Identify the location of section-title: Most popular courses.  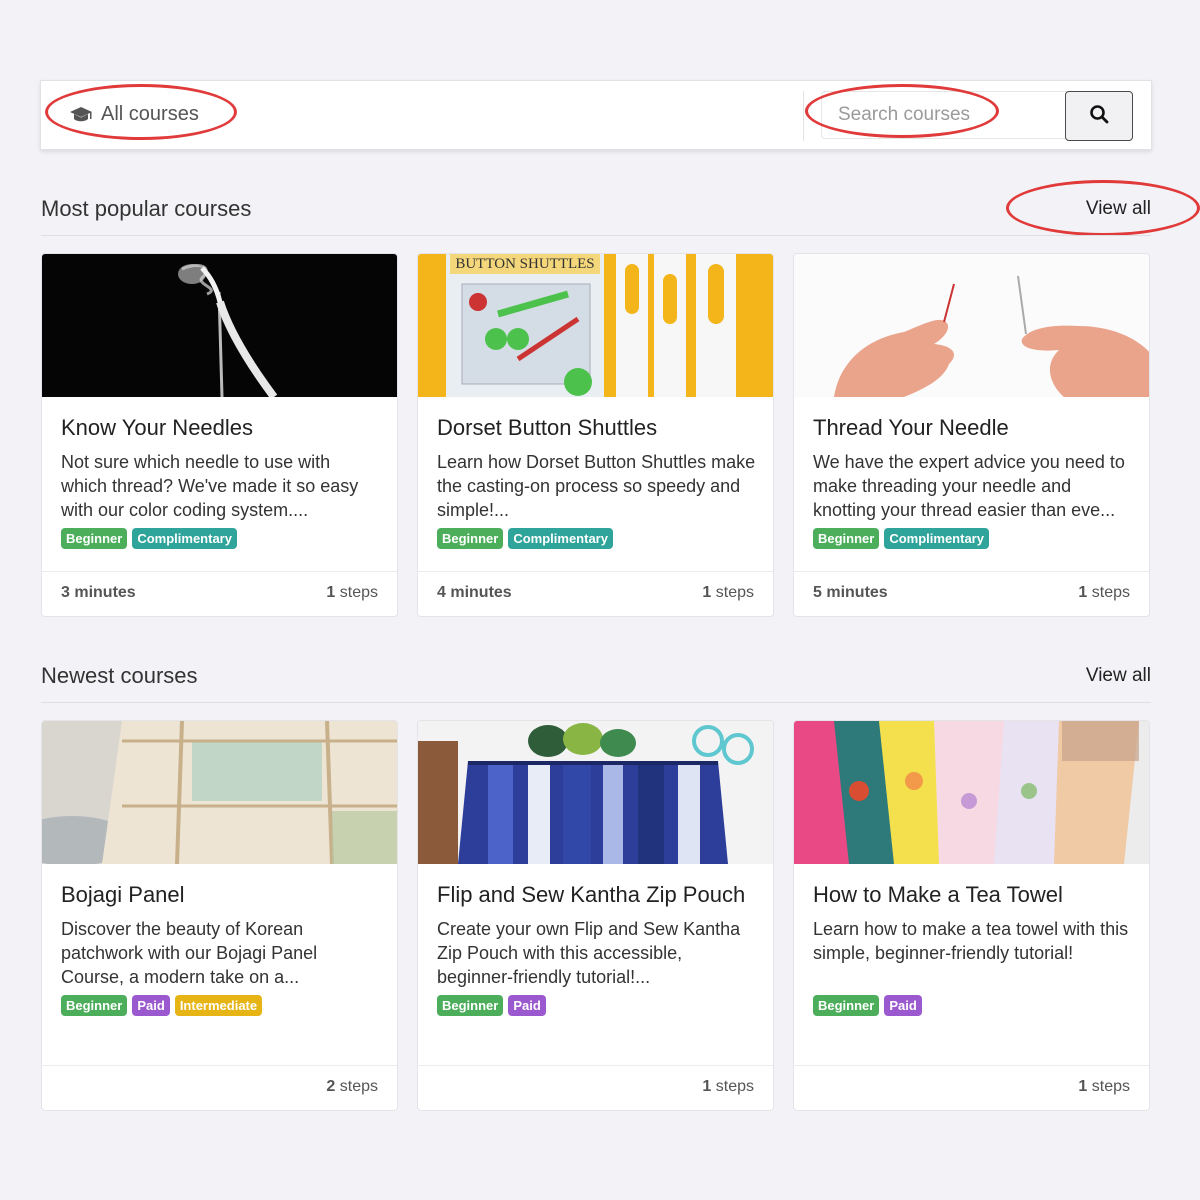
(146, 208).